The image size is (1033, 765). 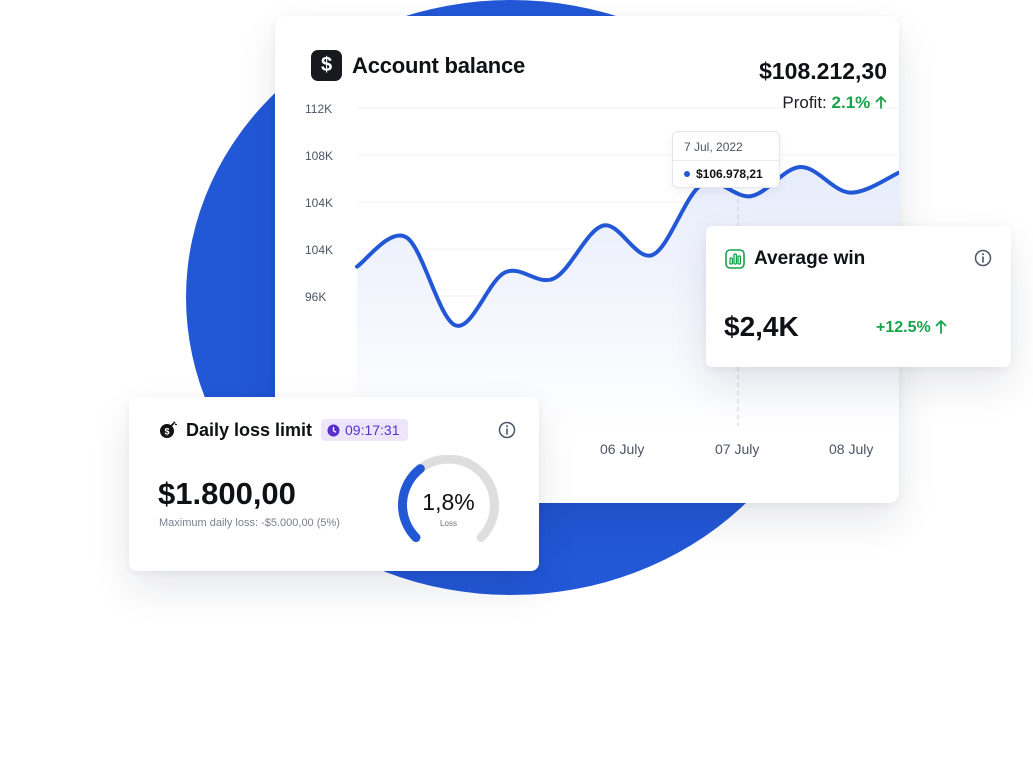 I want to click on y-tick: 96K, so click(x=316, y=297).